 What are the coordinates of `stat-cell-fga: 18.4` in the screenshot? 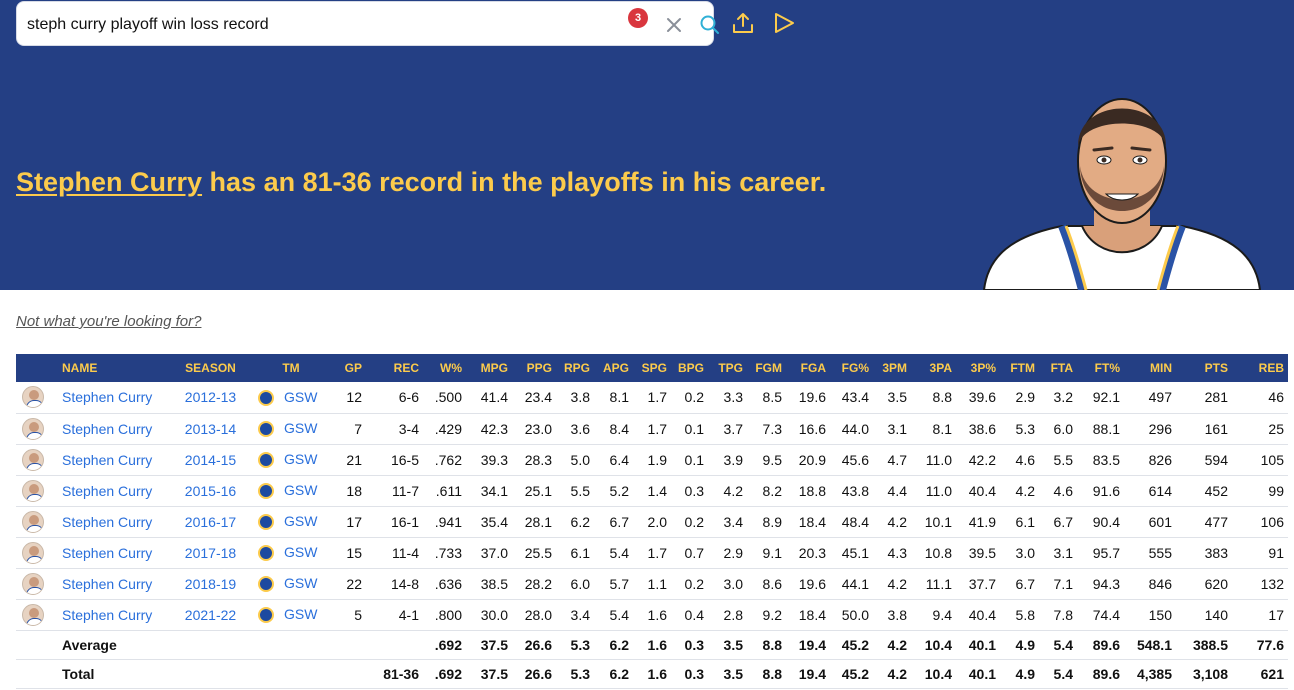 It's located at (808, 615).